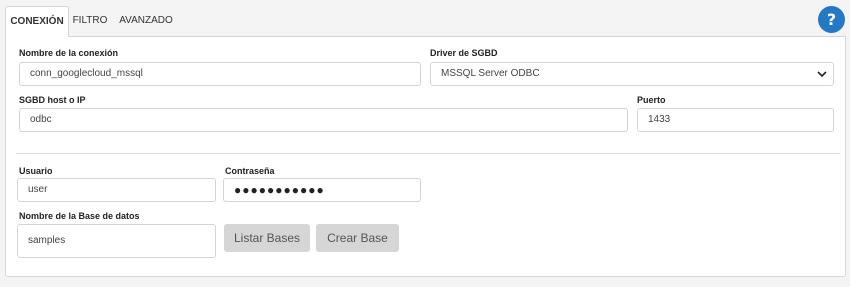  Describe the element at coordinates (323, 120) in the screenshot. I see `host-input: odbc` at that location.